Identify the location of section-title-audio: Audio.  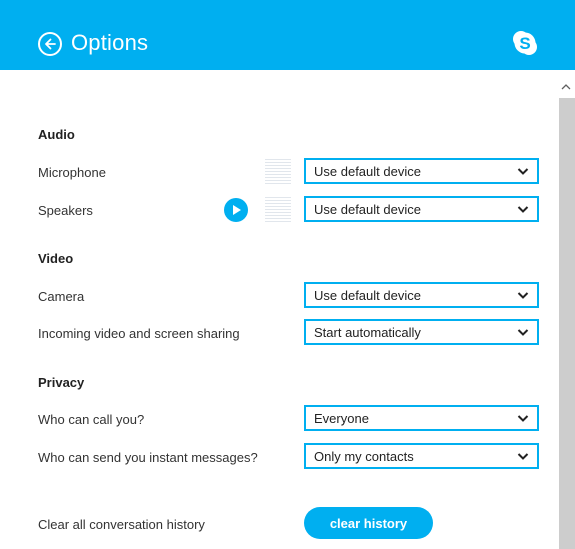
(56, 134).